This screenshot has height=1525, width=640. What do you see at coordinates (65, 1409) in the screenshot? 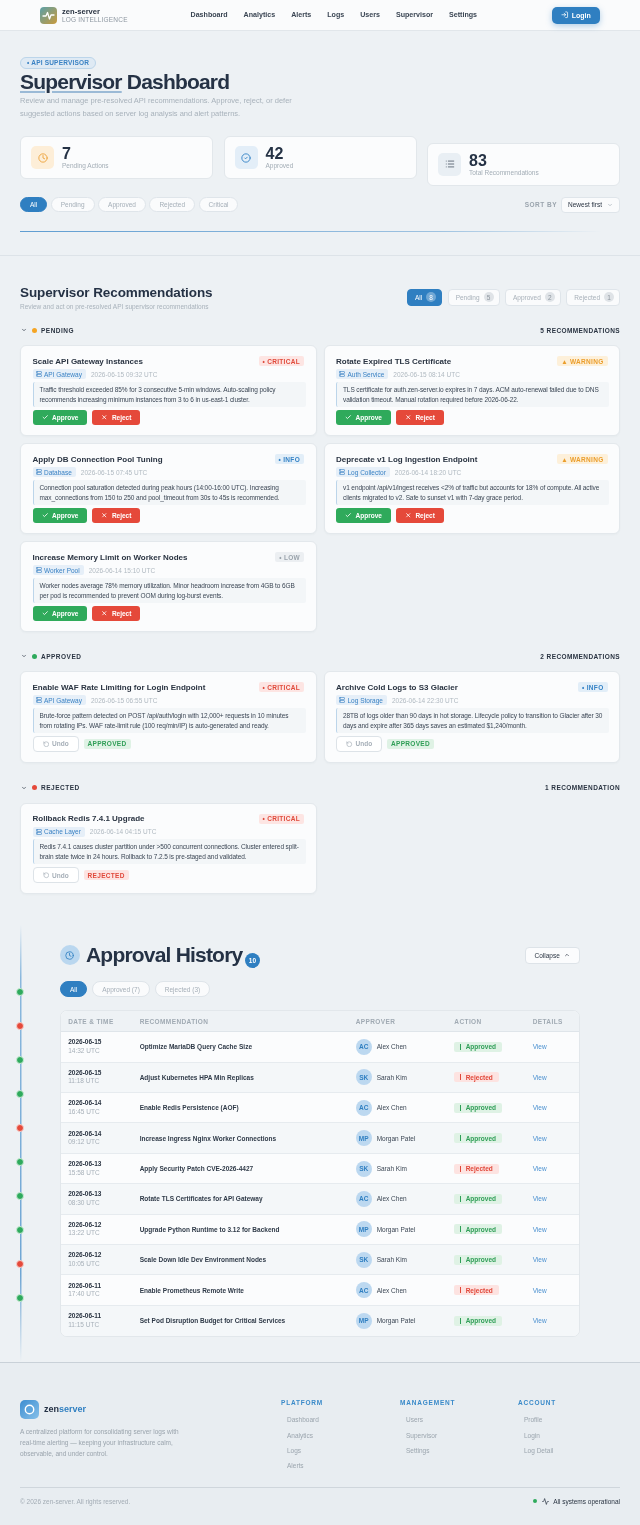
I see `footer-brand-name: zenserver` at bounding box center [65, 1409].